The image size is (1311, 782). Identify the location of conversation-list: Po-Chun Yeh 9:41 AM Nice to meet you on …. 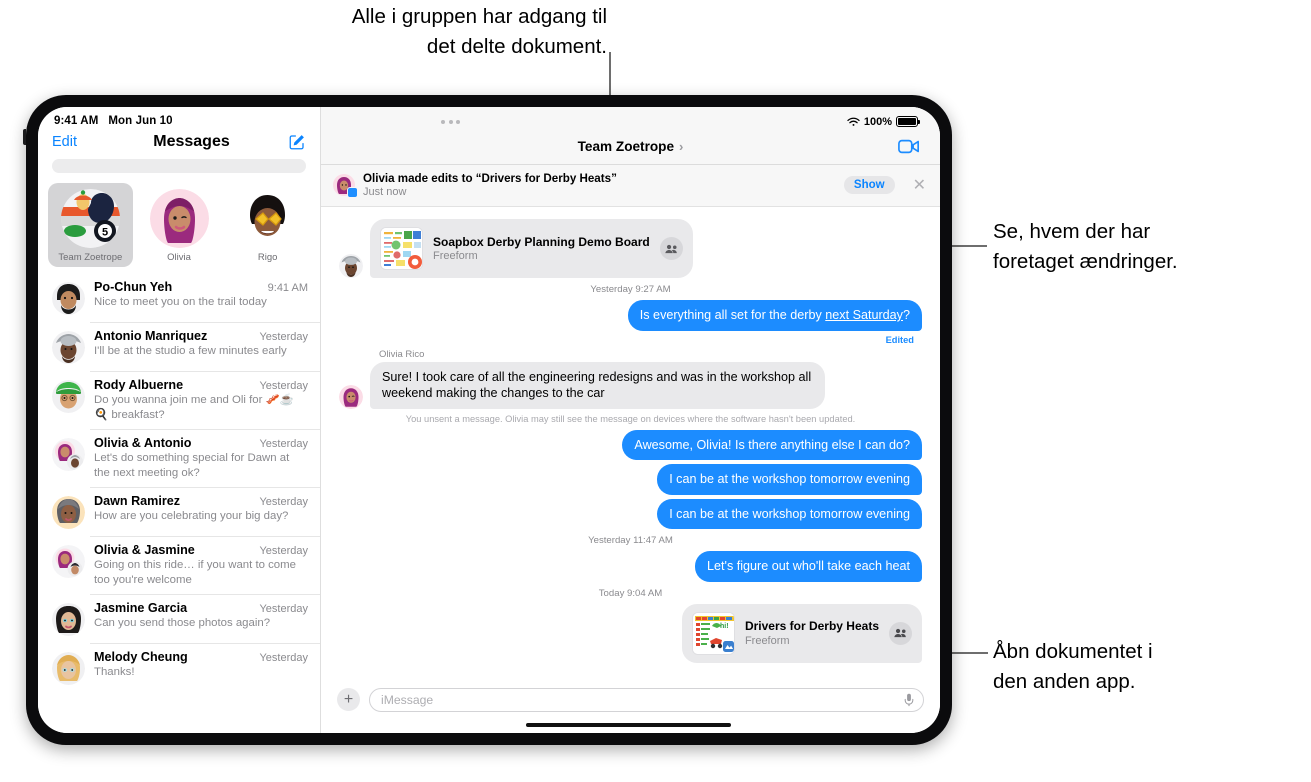
(179, 503).